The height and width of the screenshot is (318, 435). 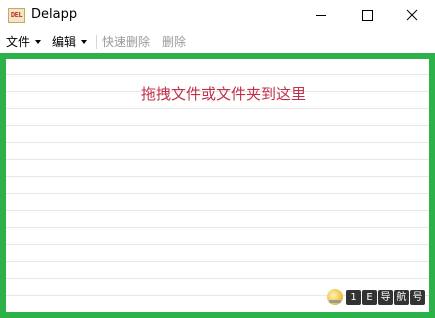 I want to click on app-icon: DEL, so click(x=16, y=15).